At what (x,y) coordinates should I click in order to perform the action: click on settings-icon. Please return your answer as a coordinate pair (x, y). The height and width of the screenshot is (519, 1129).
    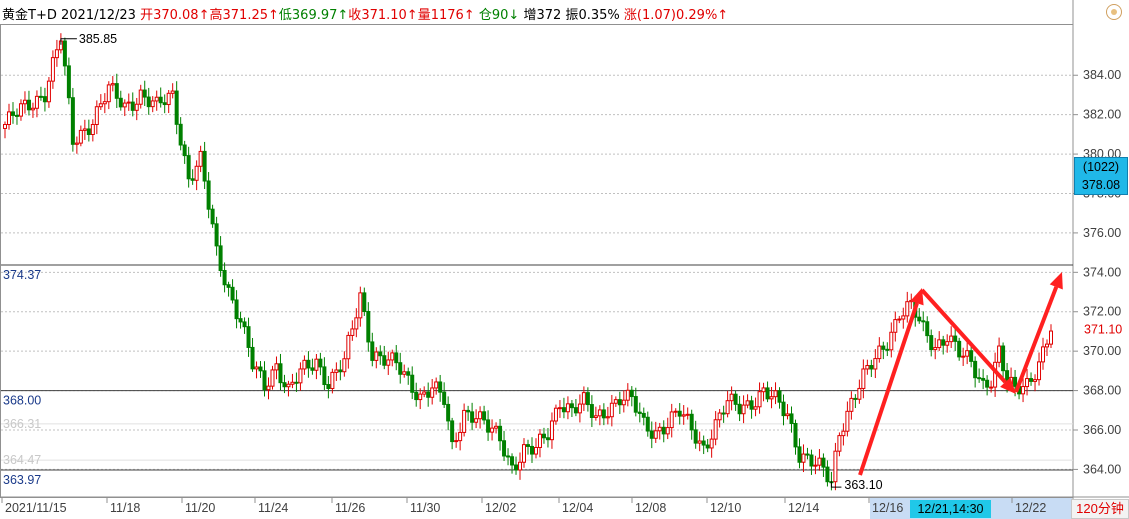
    Looking at the image, I should click on (1114, 12).